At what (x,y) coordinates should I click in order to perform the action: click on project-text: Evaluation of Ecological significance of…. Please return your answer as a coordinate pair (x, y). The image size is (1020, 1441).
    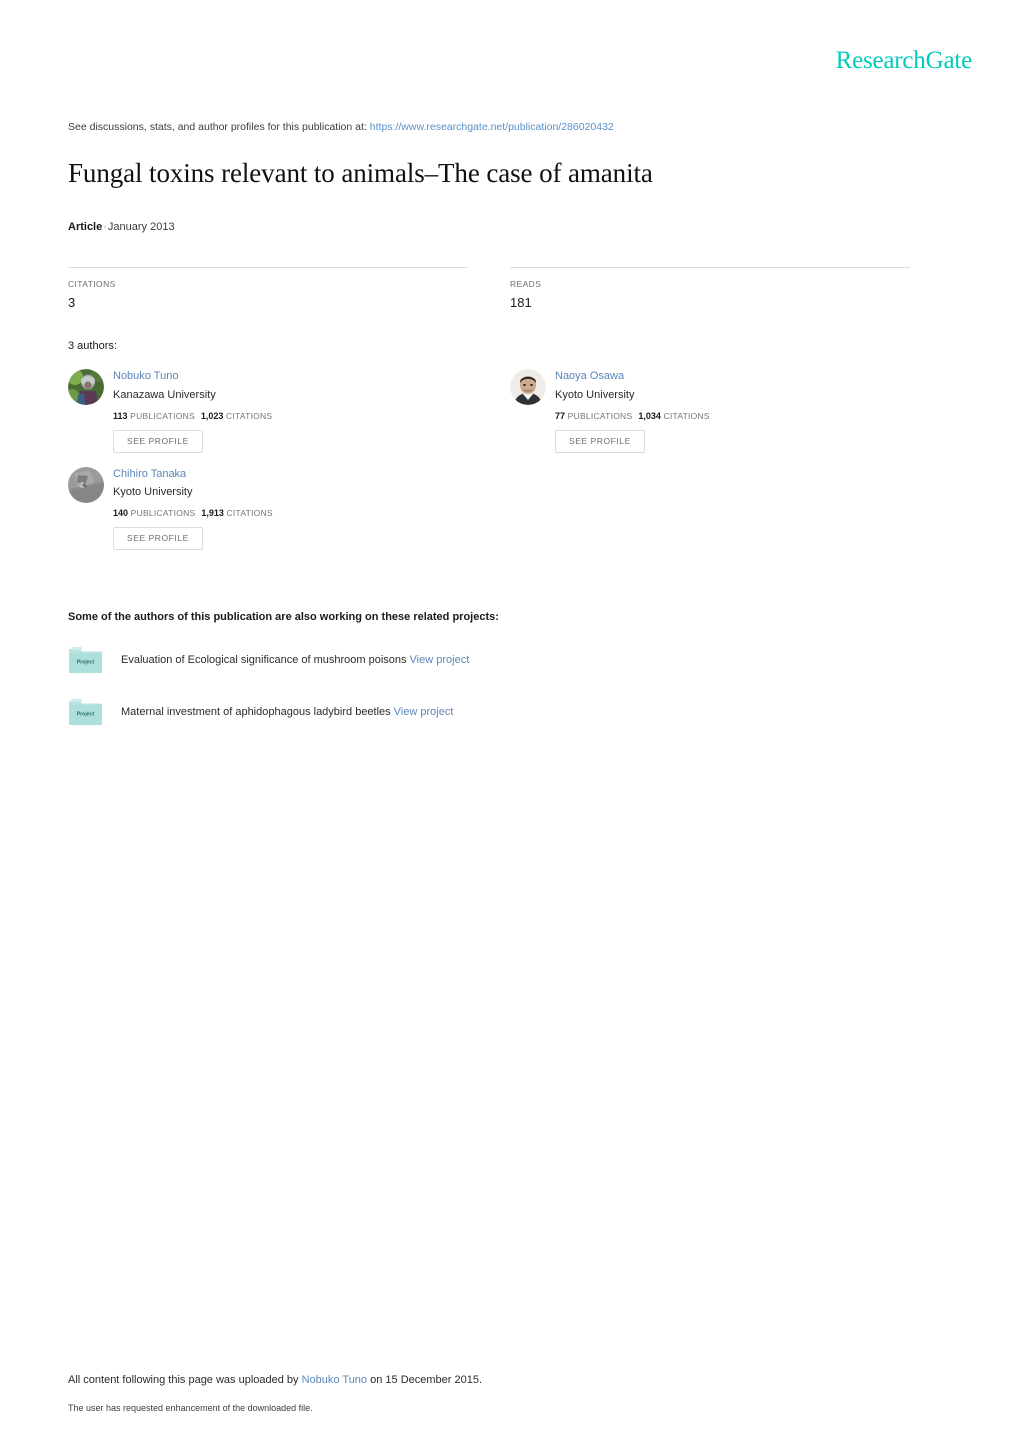
    Looking at the image, I should click on (295, 660).